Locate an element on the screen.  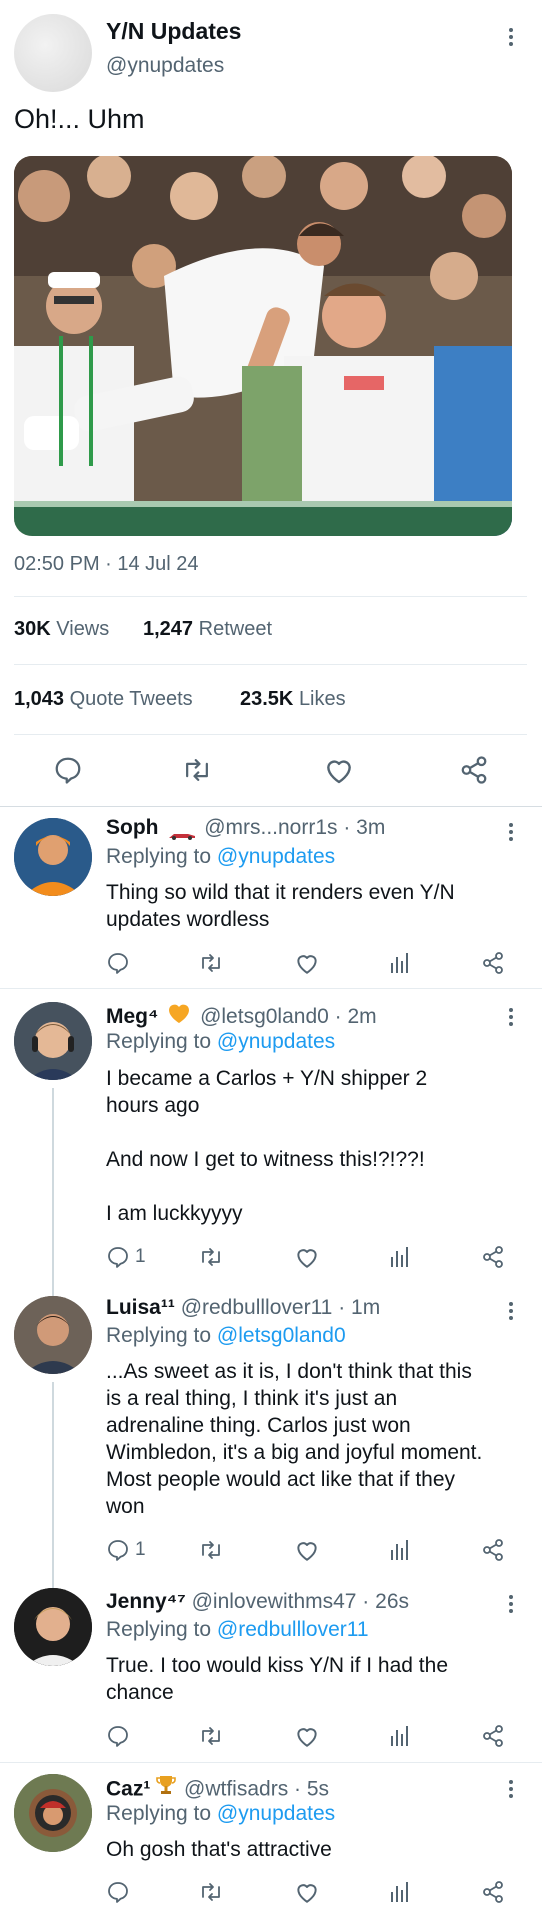
retweet-stat: 1,247 Retweet is located at coordinates (207, 629).